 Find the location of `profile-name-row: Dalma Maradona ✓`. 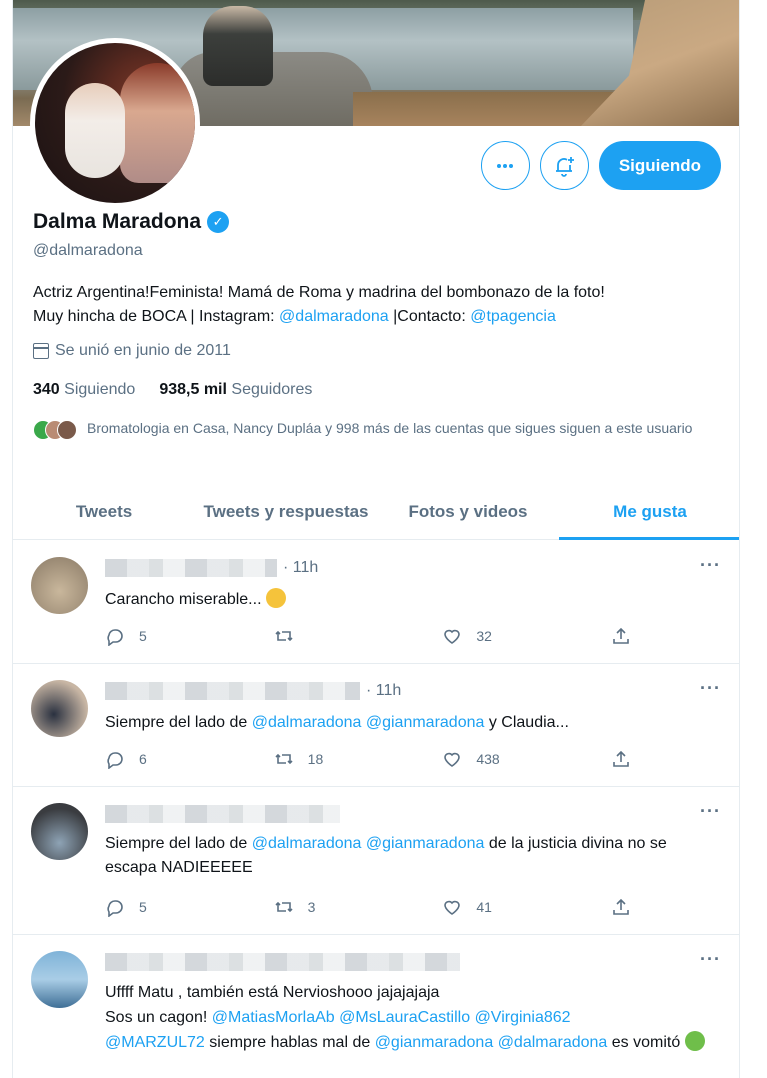

profile-name-row: Dalma Maradona ✓ is located at coordinates (131, 222).